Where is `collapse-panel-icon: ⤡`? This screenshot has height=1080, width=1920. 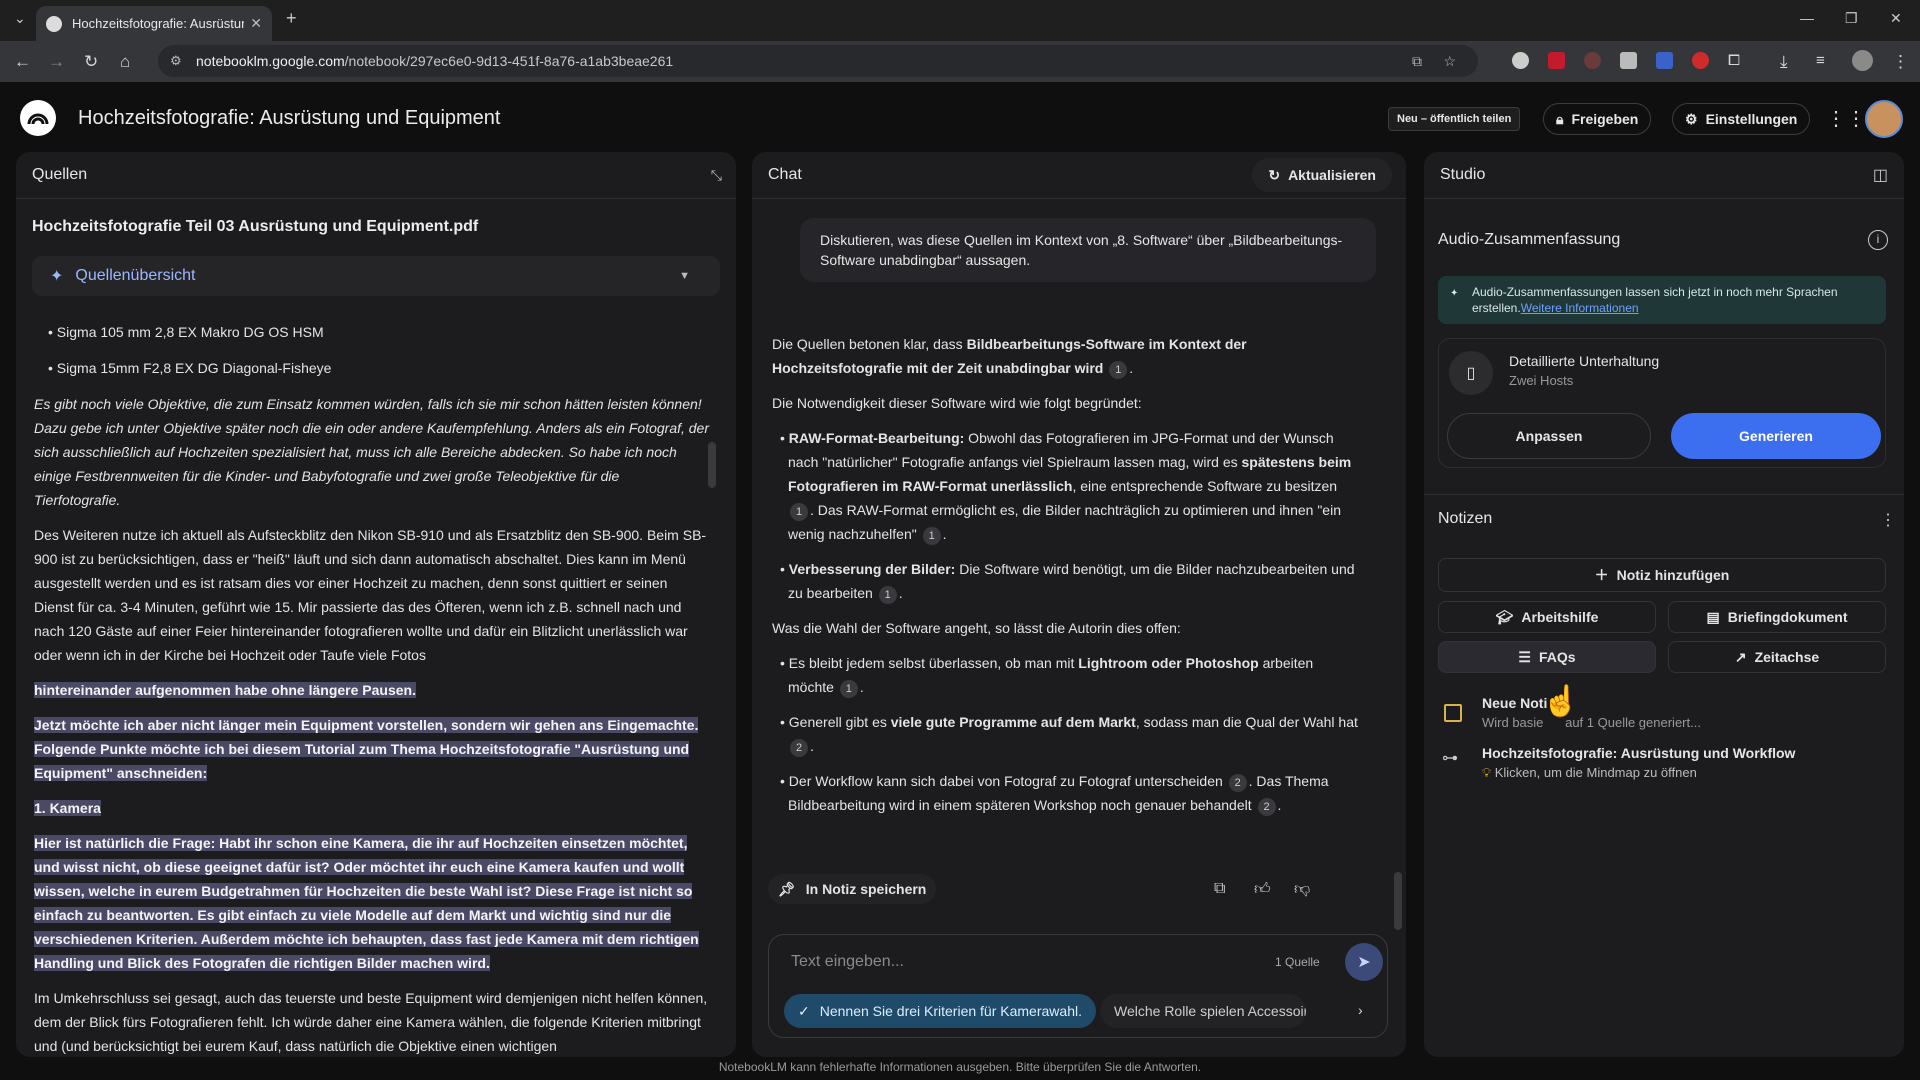 collapse-panel-icon: ⤡ is located at coordinates (716, 175).